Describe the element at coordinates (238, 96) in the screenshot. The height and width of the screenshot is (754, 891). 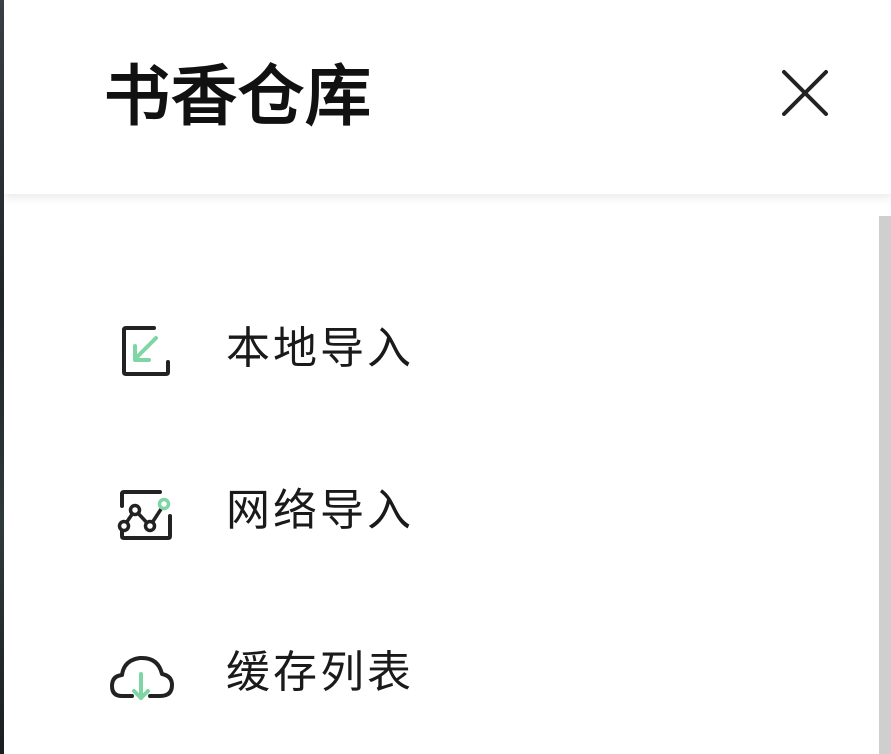
I see `drawer-title: 书香仓库` at that location.